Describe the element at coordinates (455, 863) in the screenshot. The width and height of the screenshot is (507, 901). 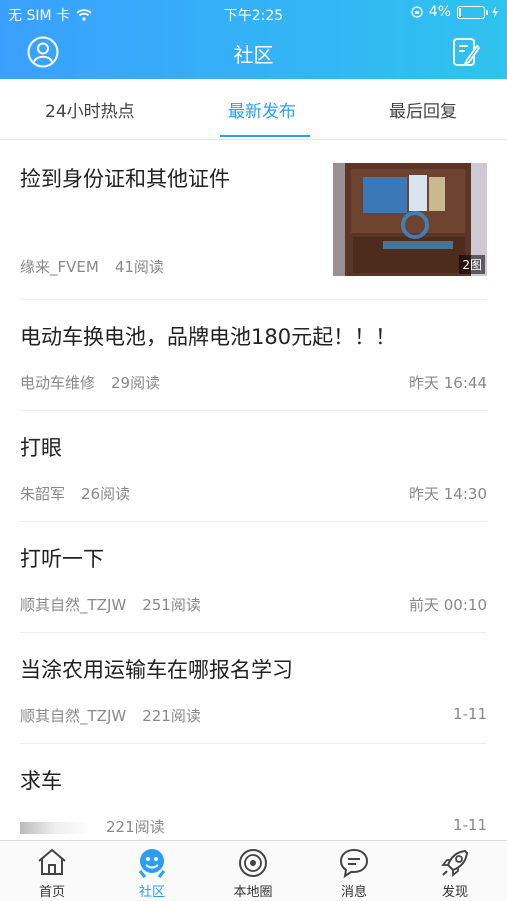
I see `discover-icon` at that location.